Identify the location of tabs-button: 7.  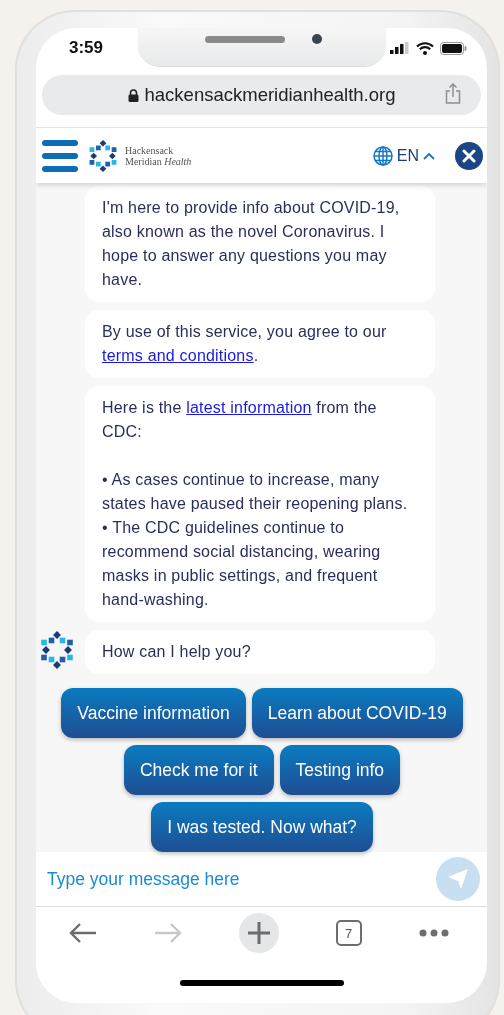
(348, 933).